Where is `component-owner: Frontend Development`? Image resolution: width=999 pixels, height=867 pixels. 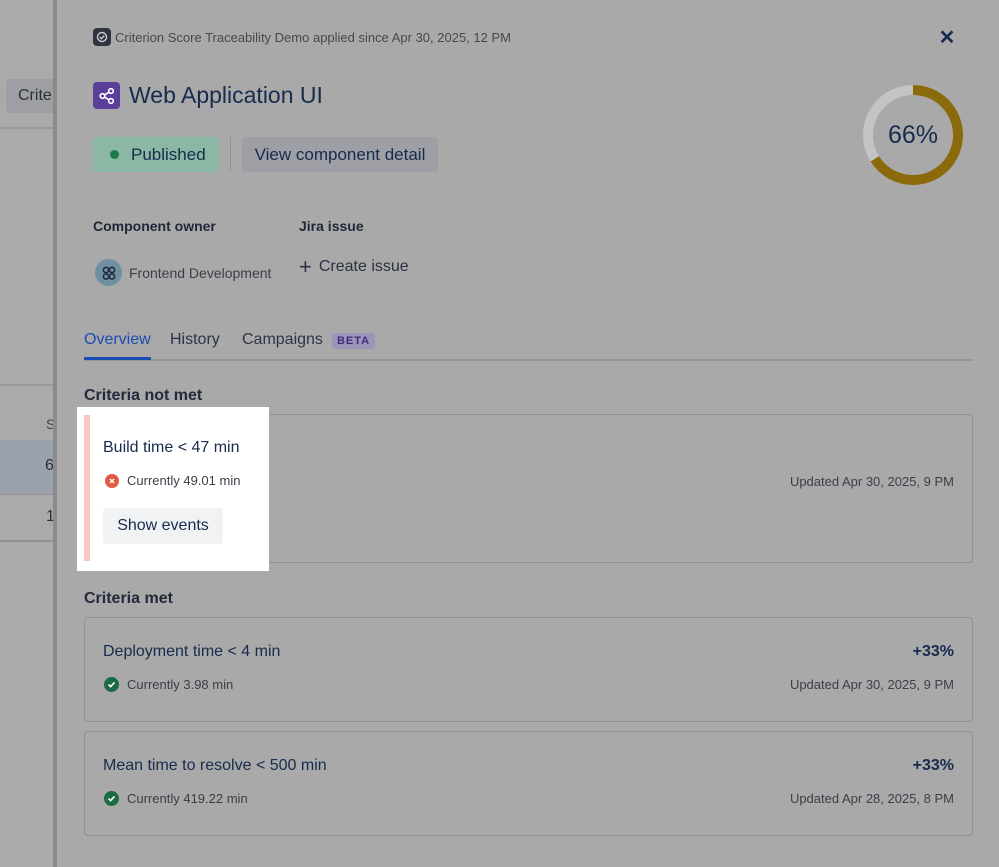 component-owner: Frontend Development is located at coordinates (183, 272).